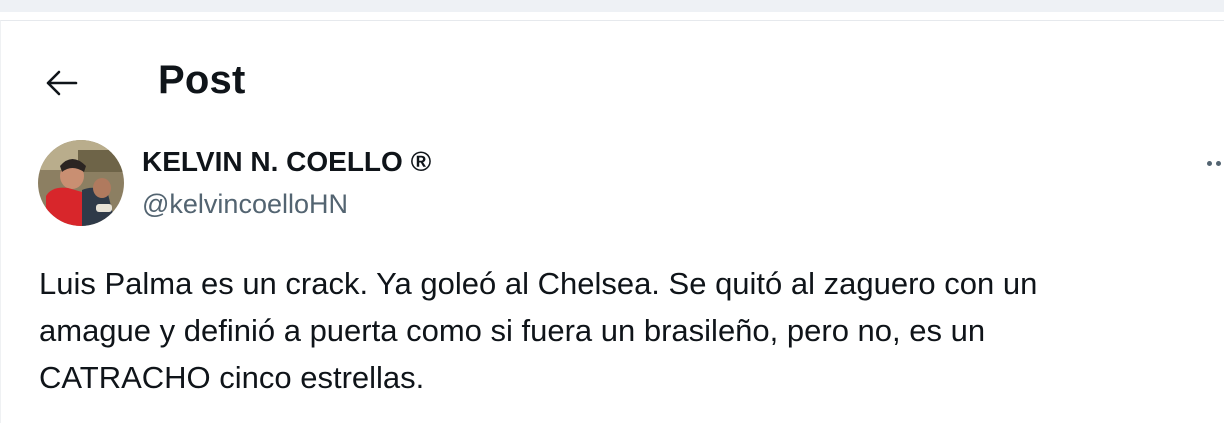  Describe the element at coordinates (286, 162) in the screenshot. I see `author-name: KELVIN N. COELLO ®` at that location.